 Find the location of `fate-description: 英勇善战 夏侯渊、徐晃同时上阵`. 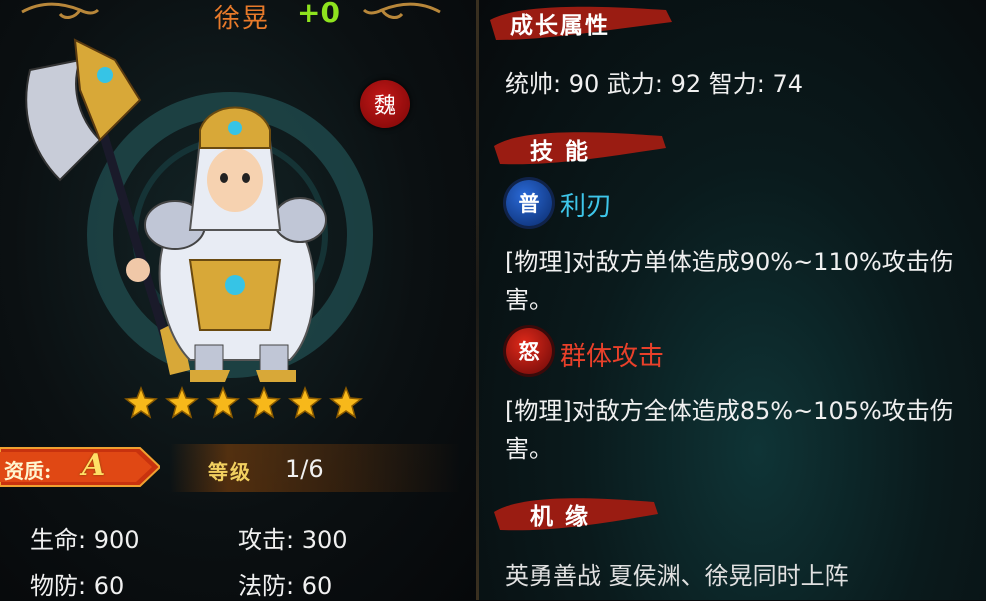

fate-description: 英勇善战 夏侯渊、徐晃同时上阵 is located at coordinates (677, 576).